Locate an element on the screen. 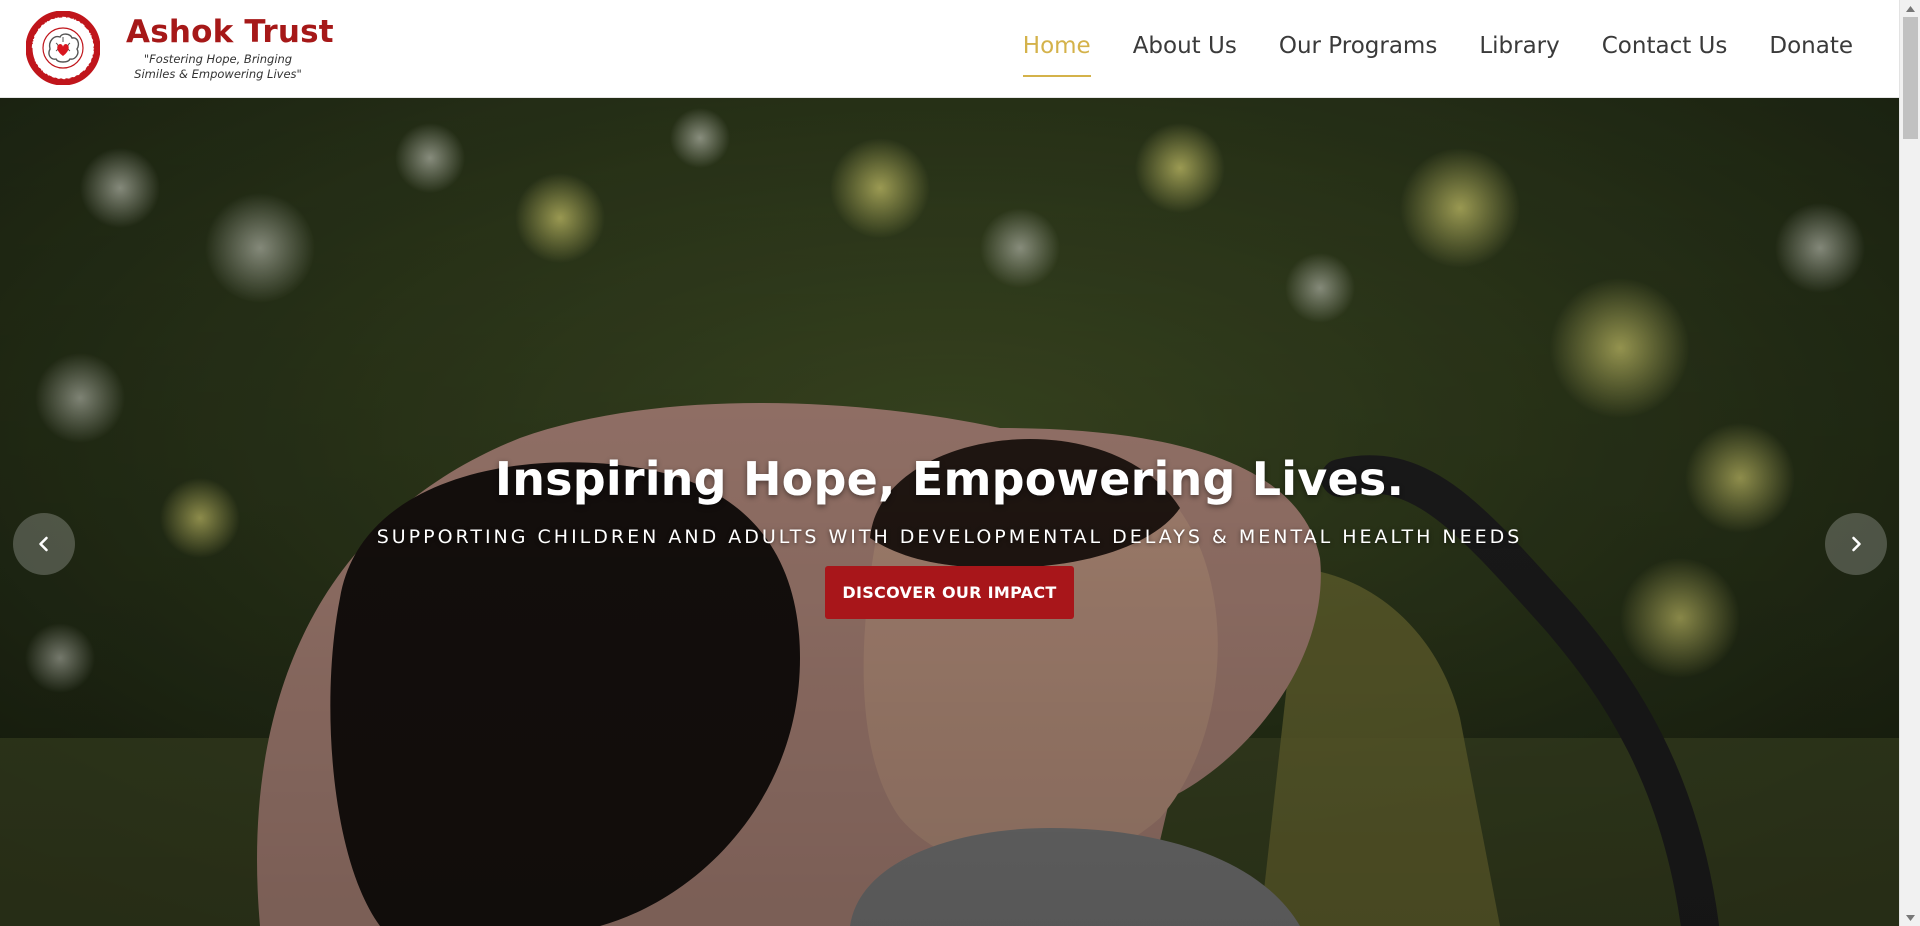 The width and height of the screenshot is (1920, 926). nav-item-library: Library is located at coordinates (1519, 55).